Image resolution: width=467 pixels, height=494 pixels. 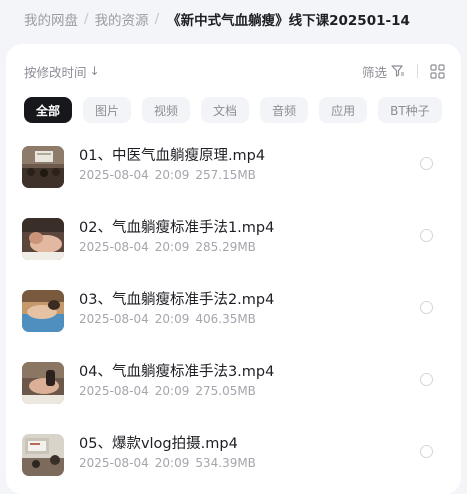 What do you see at coordinates (95, 71) in the screenshot?
I see `sort-direction-icon: ↓` at bounding box center [95, 71].